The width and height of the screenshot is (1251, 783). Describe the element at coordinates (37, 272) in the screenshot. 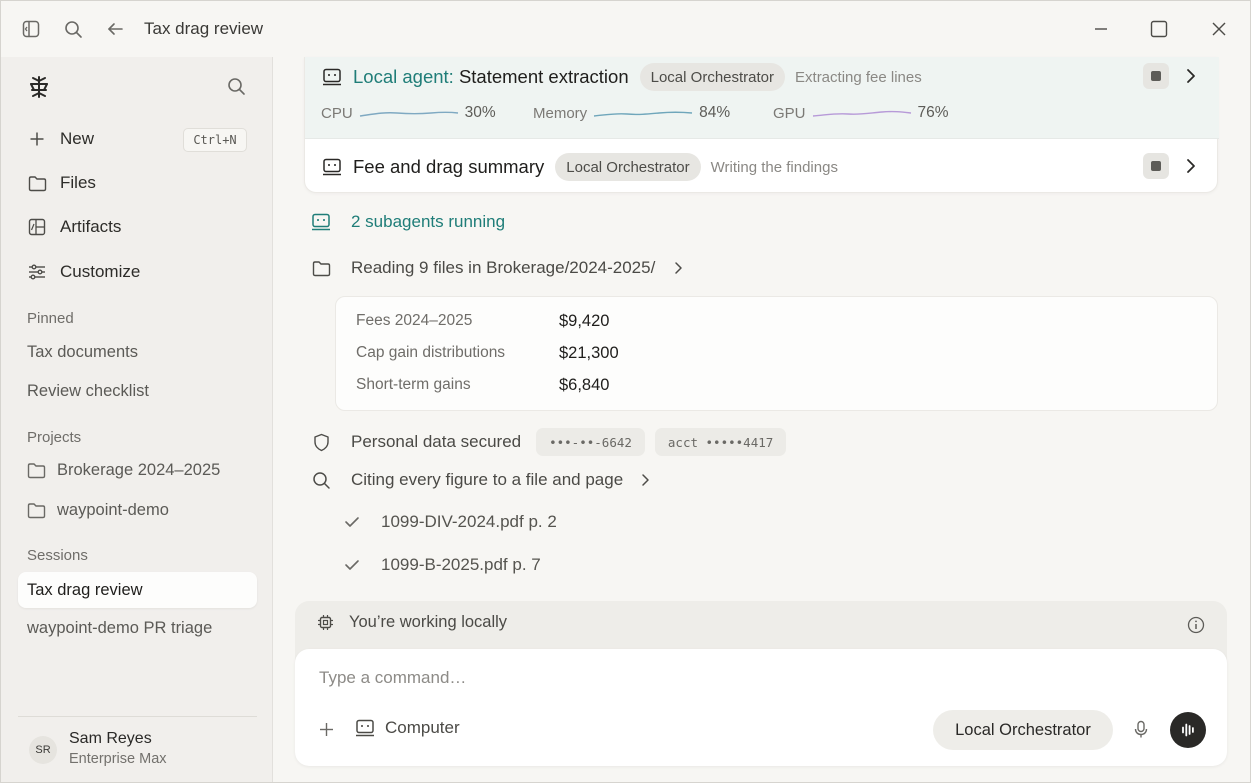

I see `sliders-icon` at that location.